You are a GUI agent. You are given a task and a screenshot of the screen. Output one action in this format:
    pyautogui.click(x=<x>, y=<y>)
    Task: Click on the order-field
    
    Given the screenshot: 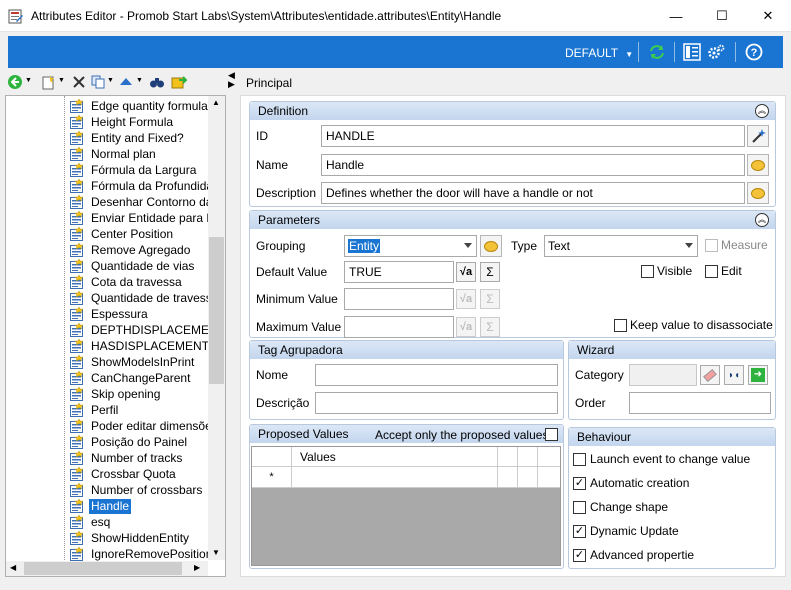 What is the action you would take?
    pyautogui.click(x=700, y=403)
    